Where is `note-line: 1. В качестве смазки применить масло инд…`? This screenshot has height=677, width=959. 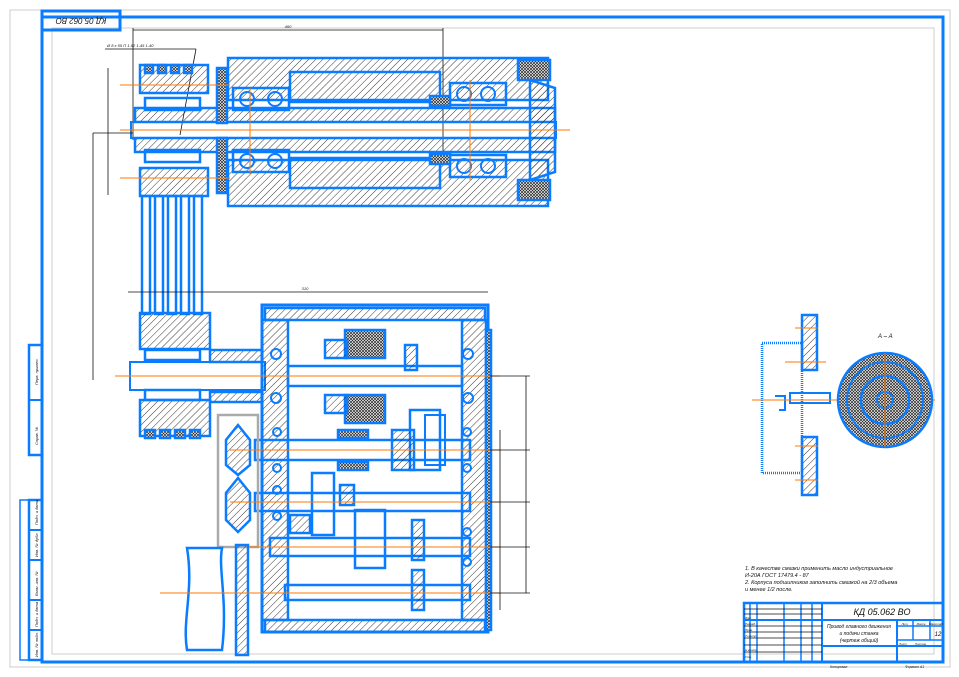 note-line: 1. В качестве смазки применить масло инд… is located at coordinates (819, 569).